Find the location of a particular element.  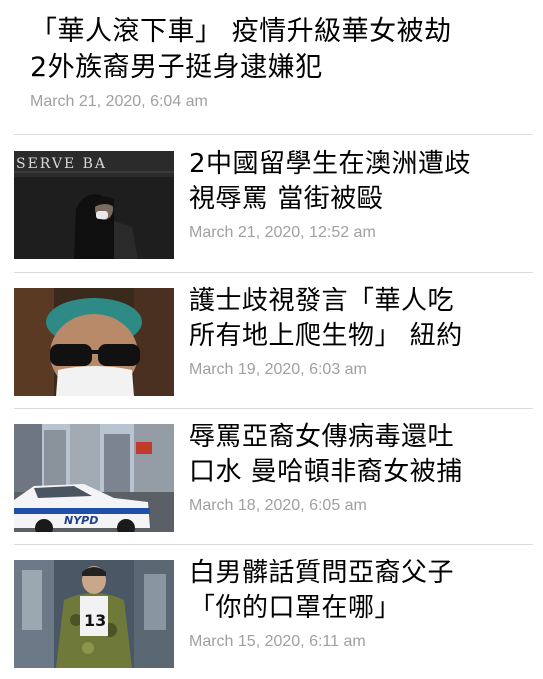

article-title-1-line-2: 視辱罵 當街被毆 is located at coordinates (359, 199).